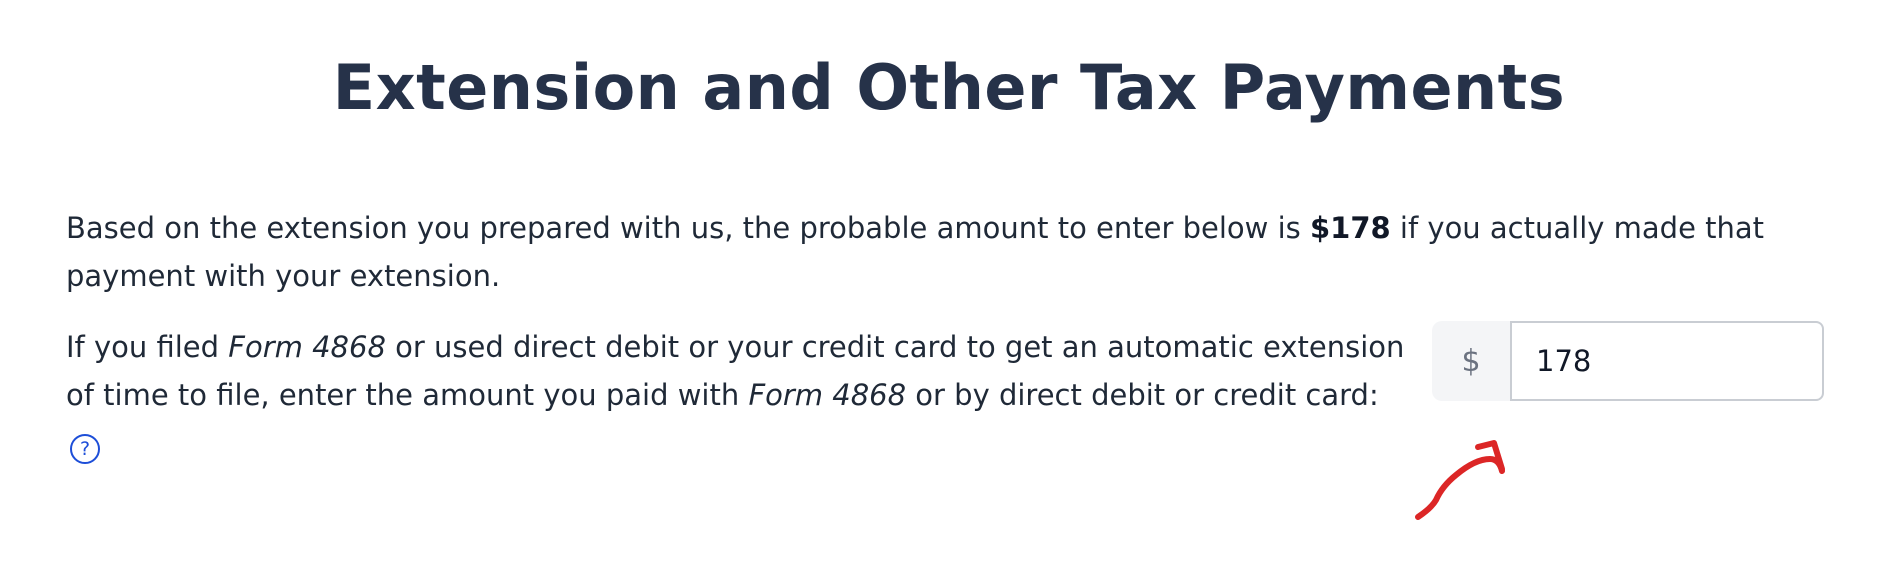 The height and width of the screenshot is (564, 1898). I want to click on red-arrow-annotation, so click(1460, 480).